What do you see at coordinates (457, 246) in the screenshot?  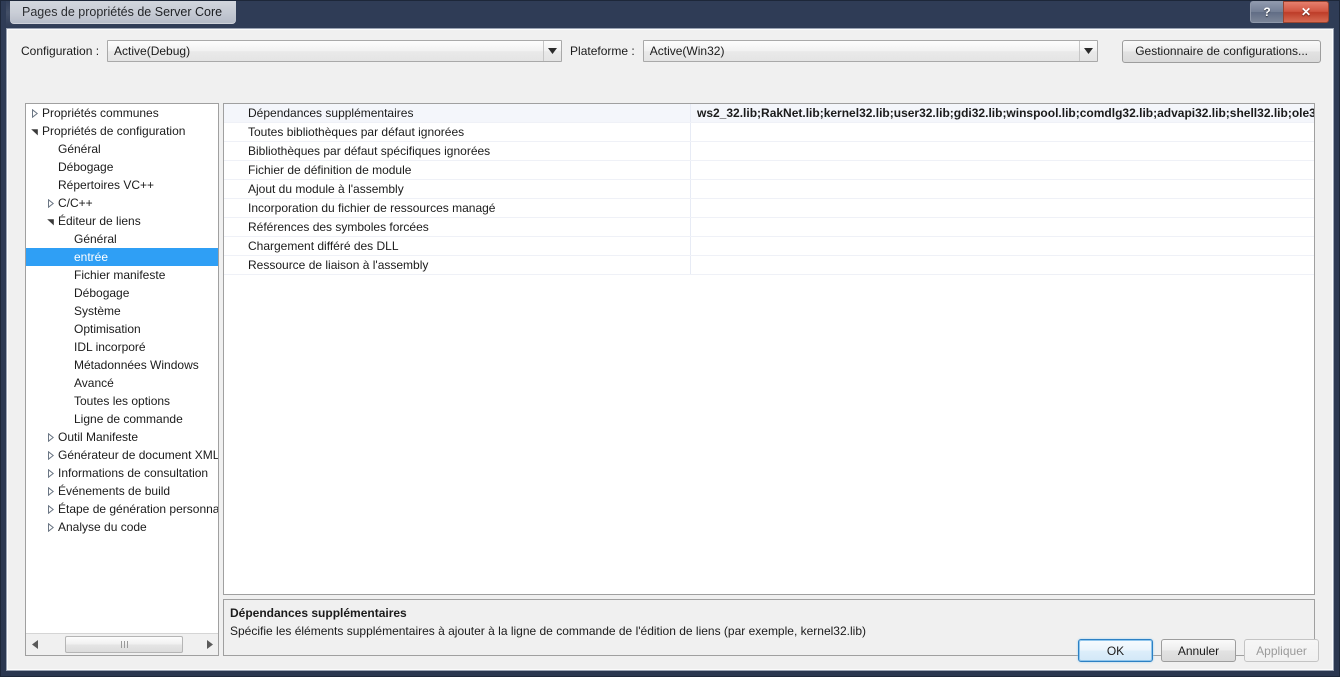 I see `property-name: Chargement différé des DLL` at bounding box center [457, 246].